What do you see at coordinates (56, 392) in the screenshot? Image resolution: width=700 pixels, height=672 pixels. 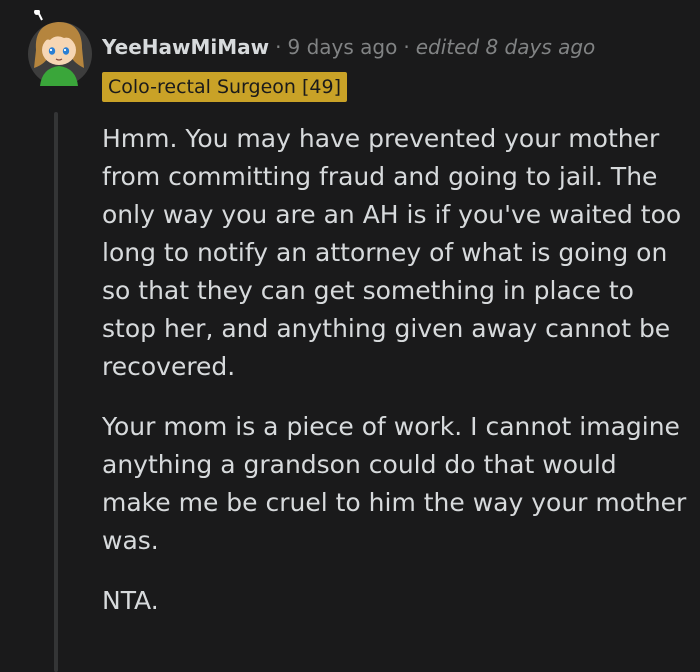 I see `thread-line` at bounding box center [56, 392].